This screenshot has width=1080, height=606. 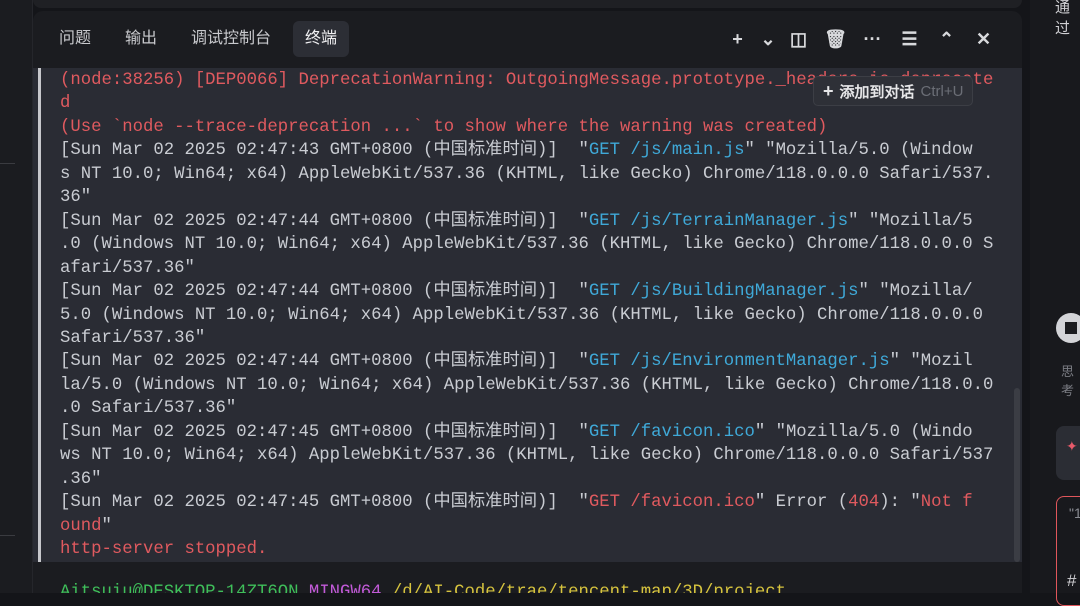 I want to click on panel-tabs: 问题 输出 调试控制台 终端, so click(x=201, y=39).